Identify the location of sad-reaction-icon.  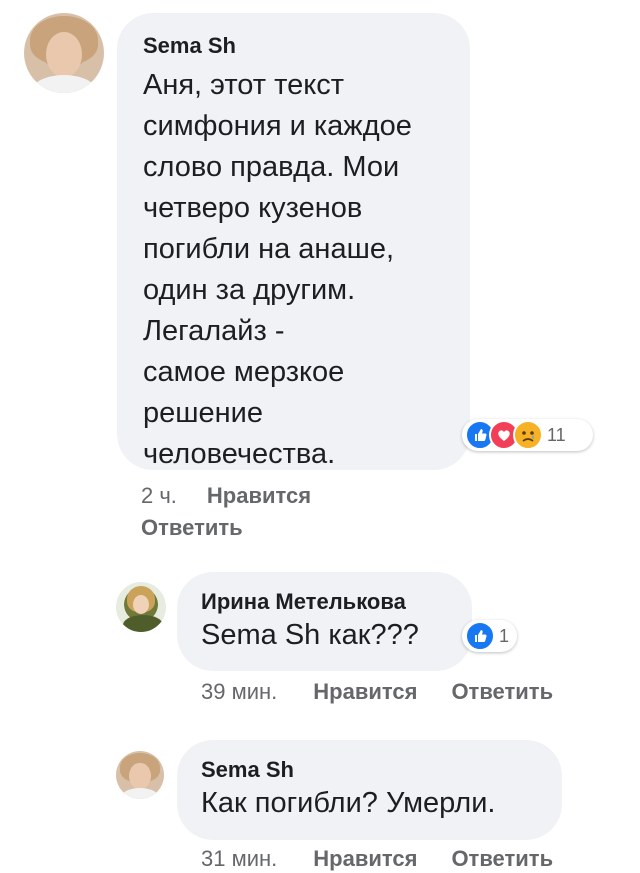
(528, 435).